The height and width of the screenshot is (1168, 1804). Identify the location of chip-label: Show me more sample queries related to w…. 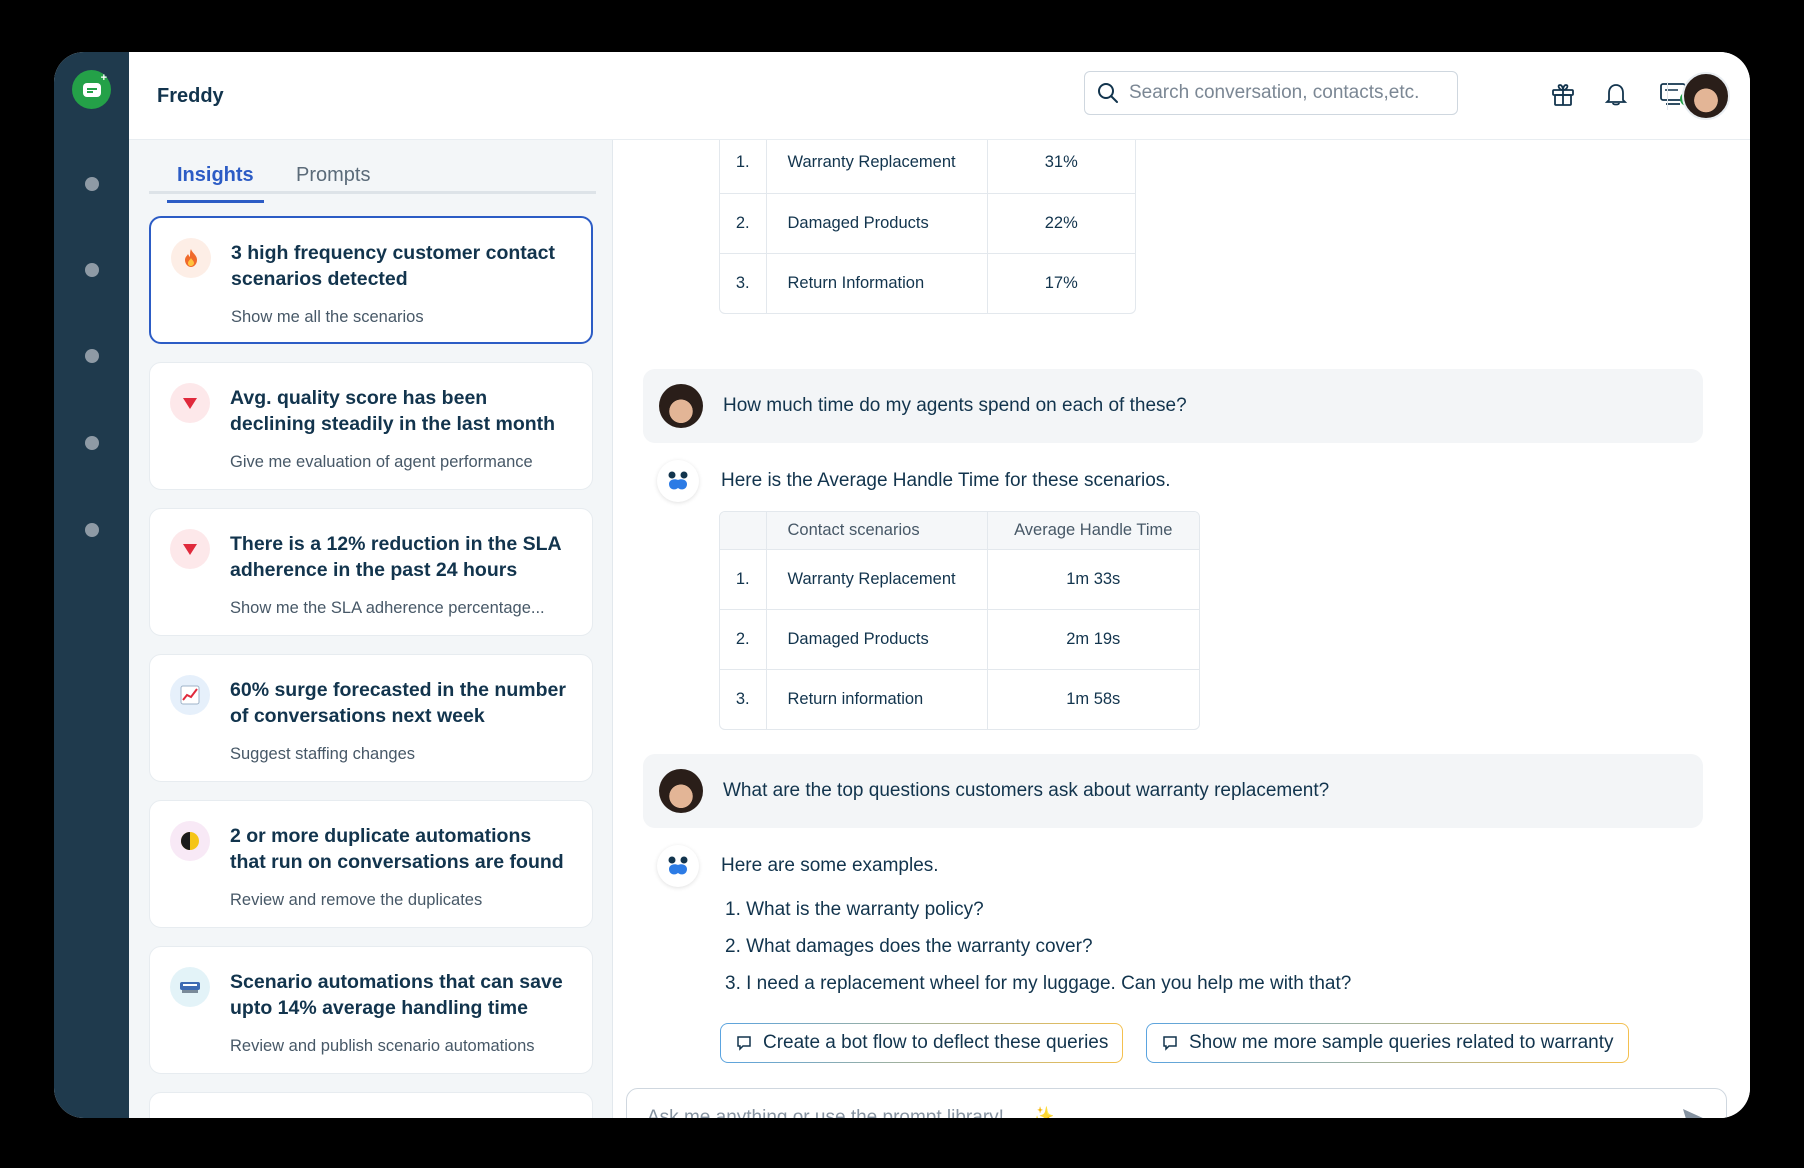
(1401, 1042).